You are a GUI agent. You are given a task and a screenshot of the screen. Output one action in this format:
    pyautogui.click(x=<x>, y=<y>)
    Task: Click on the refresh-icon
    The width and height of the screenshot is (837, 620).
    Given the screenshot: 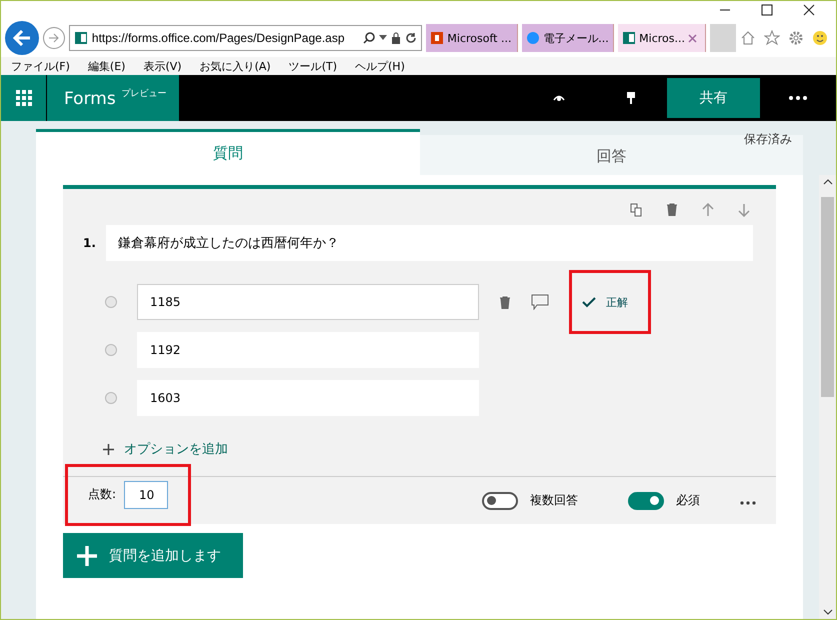 What is the action you would take?
    pyautogui.click(x=411, y=38)
    